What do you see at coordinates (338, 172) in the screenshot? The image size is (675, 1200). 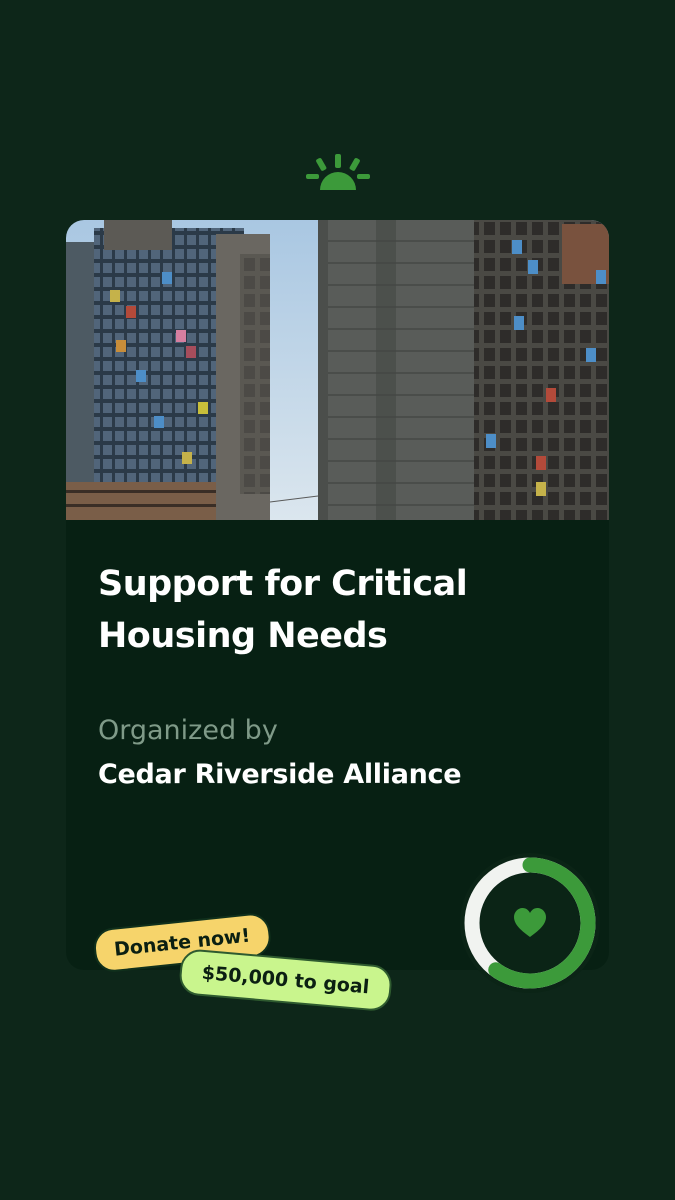 I see `sunrise-logo-icon` at bounding box center [338, 172].